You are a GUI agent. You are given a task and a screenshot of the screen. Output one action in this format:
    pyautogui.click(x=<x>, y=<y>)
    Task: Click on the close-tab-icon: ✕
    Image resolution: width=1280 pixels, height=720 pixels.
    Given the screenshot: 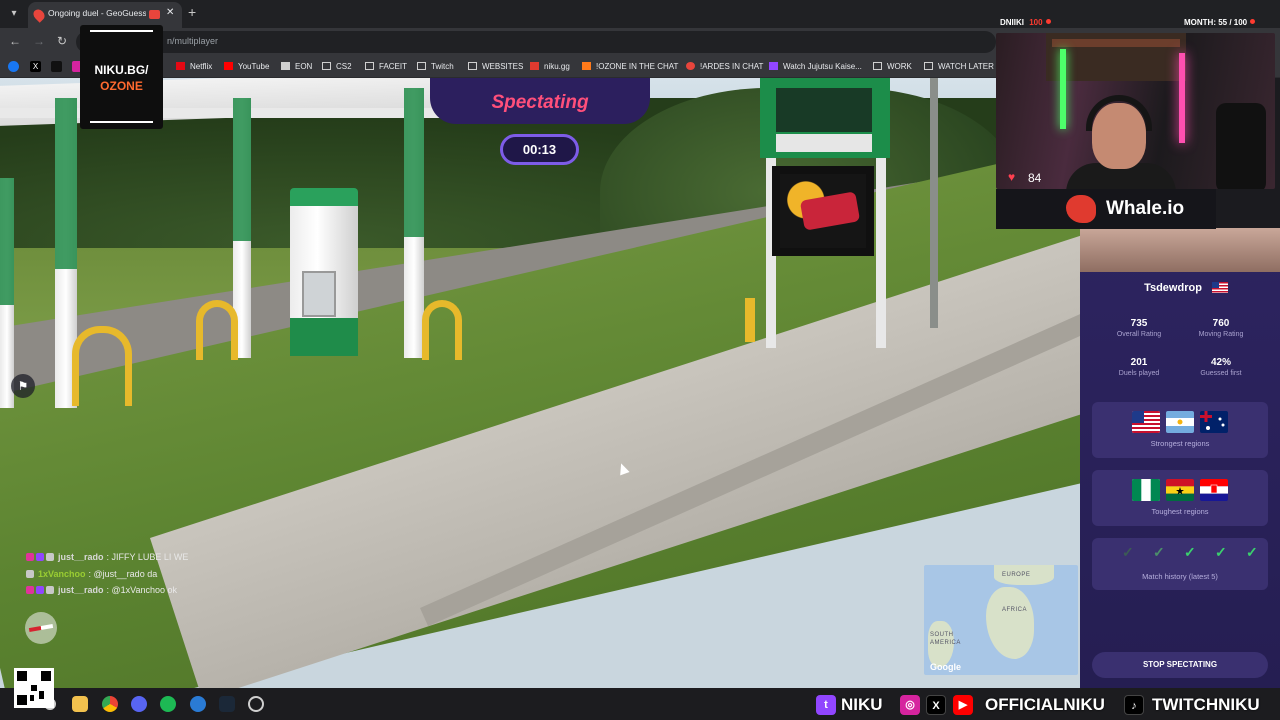 What is the action you would take?
    pyautogui.click(x=170, y=12)
    